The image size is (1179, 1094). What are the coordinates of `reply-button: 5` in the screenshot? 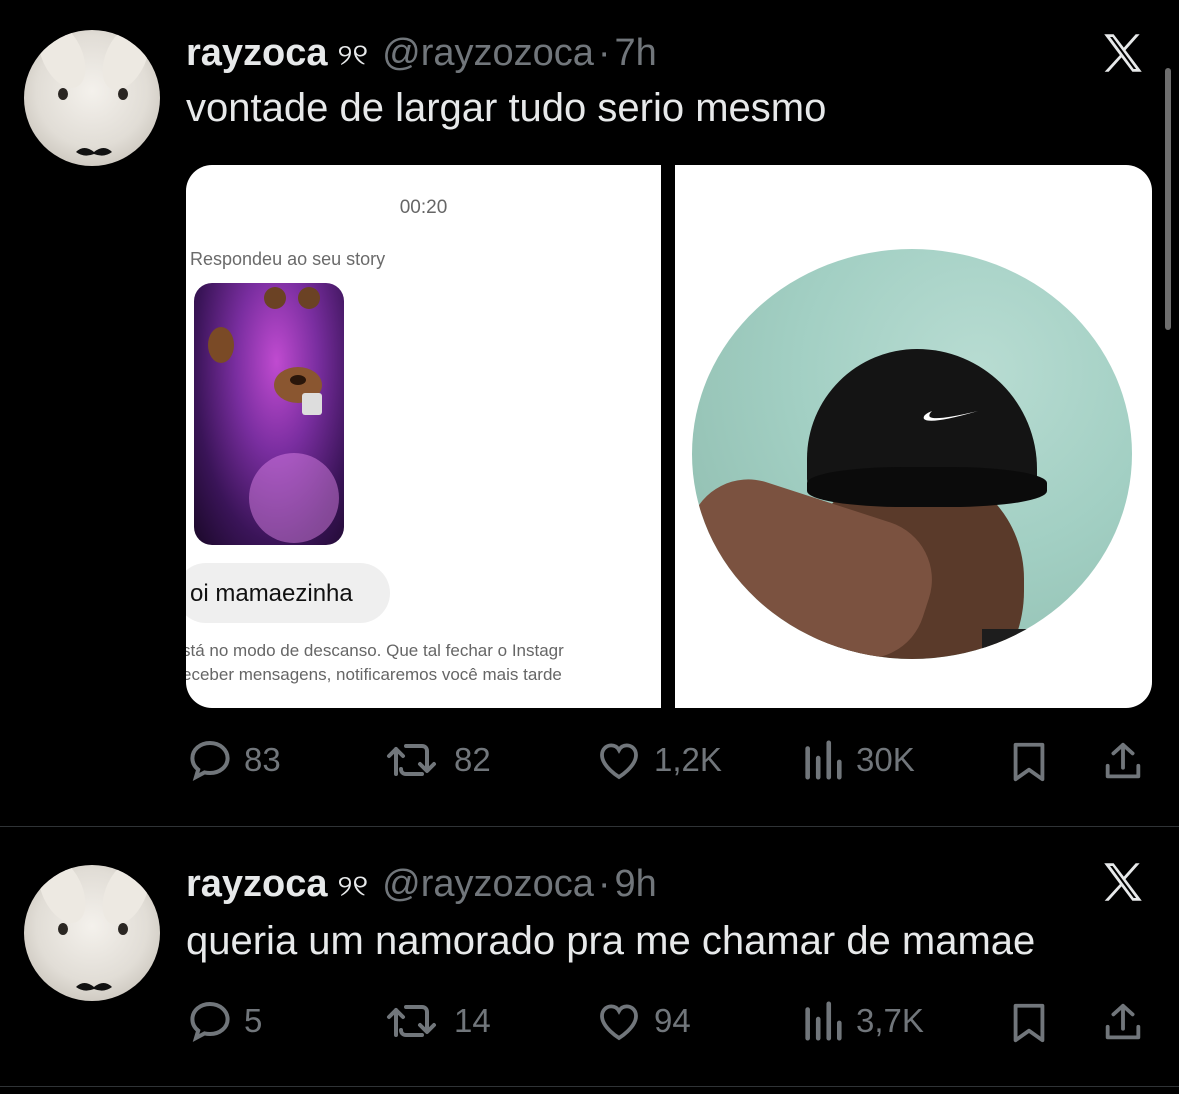 It's located at (224, 1021).